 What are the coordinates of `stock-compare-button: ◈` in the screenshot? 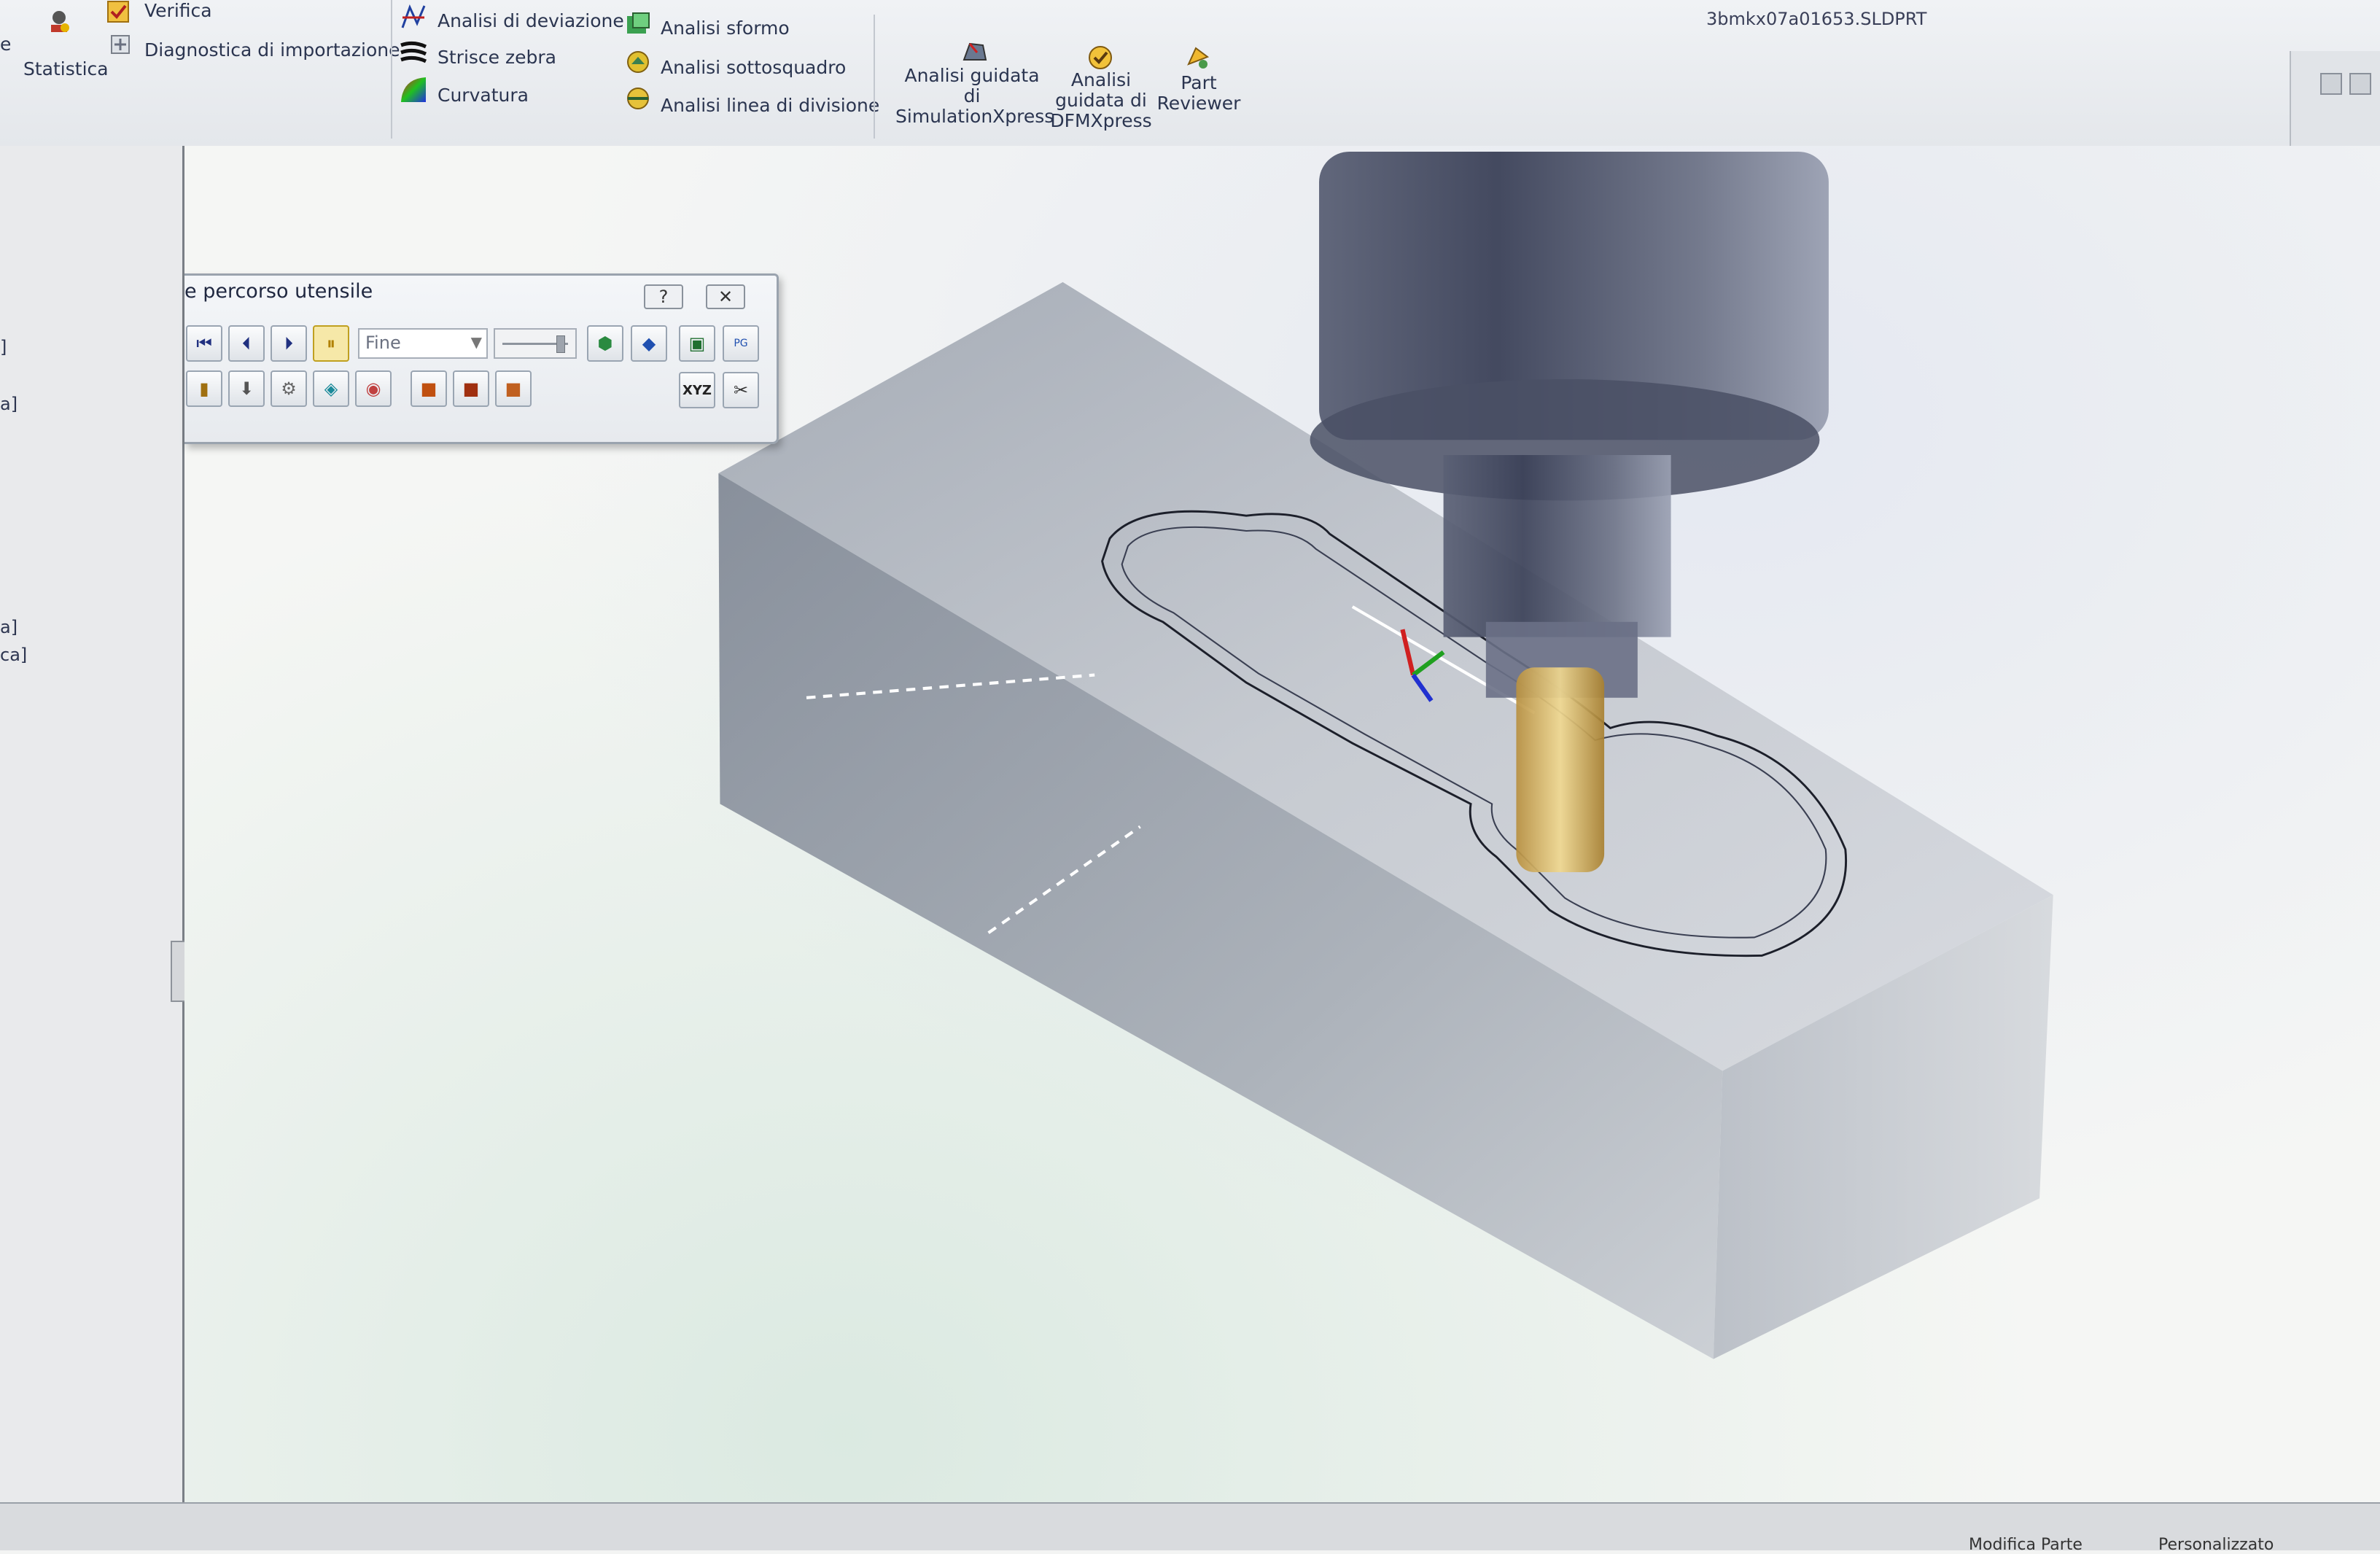 It's located at (331, 388).